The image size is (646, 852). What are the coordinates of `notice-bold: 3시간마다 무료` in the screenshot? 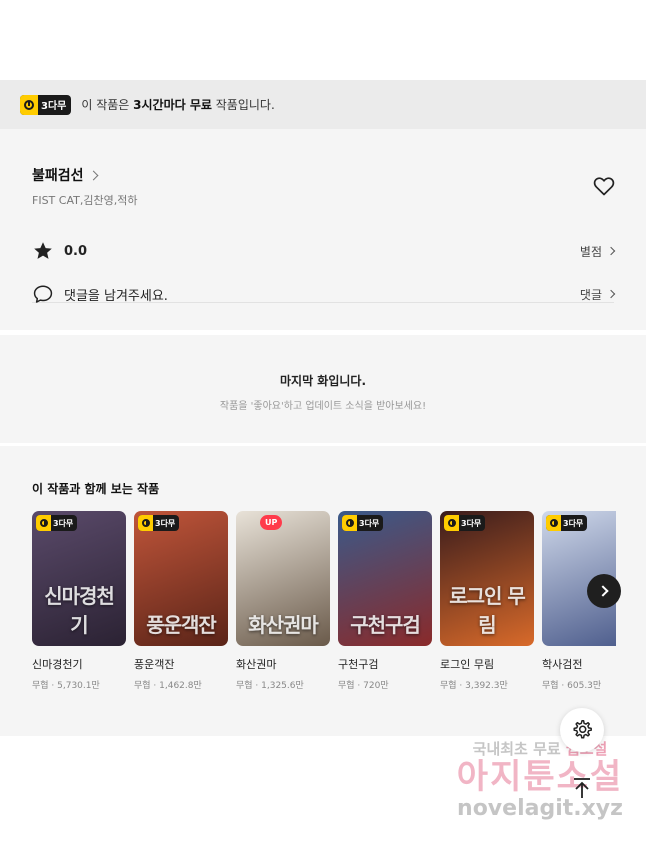 It's located at (172, 105).